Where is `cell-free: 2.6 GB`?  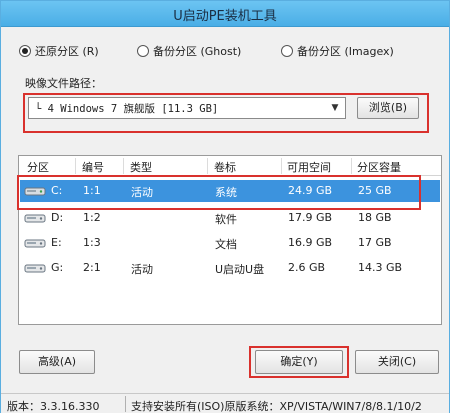
cell-free: 2.6 GB is located at coordinates (307, 267).